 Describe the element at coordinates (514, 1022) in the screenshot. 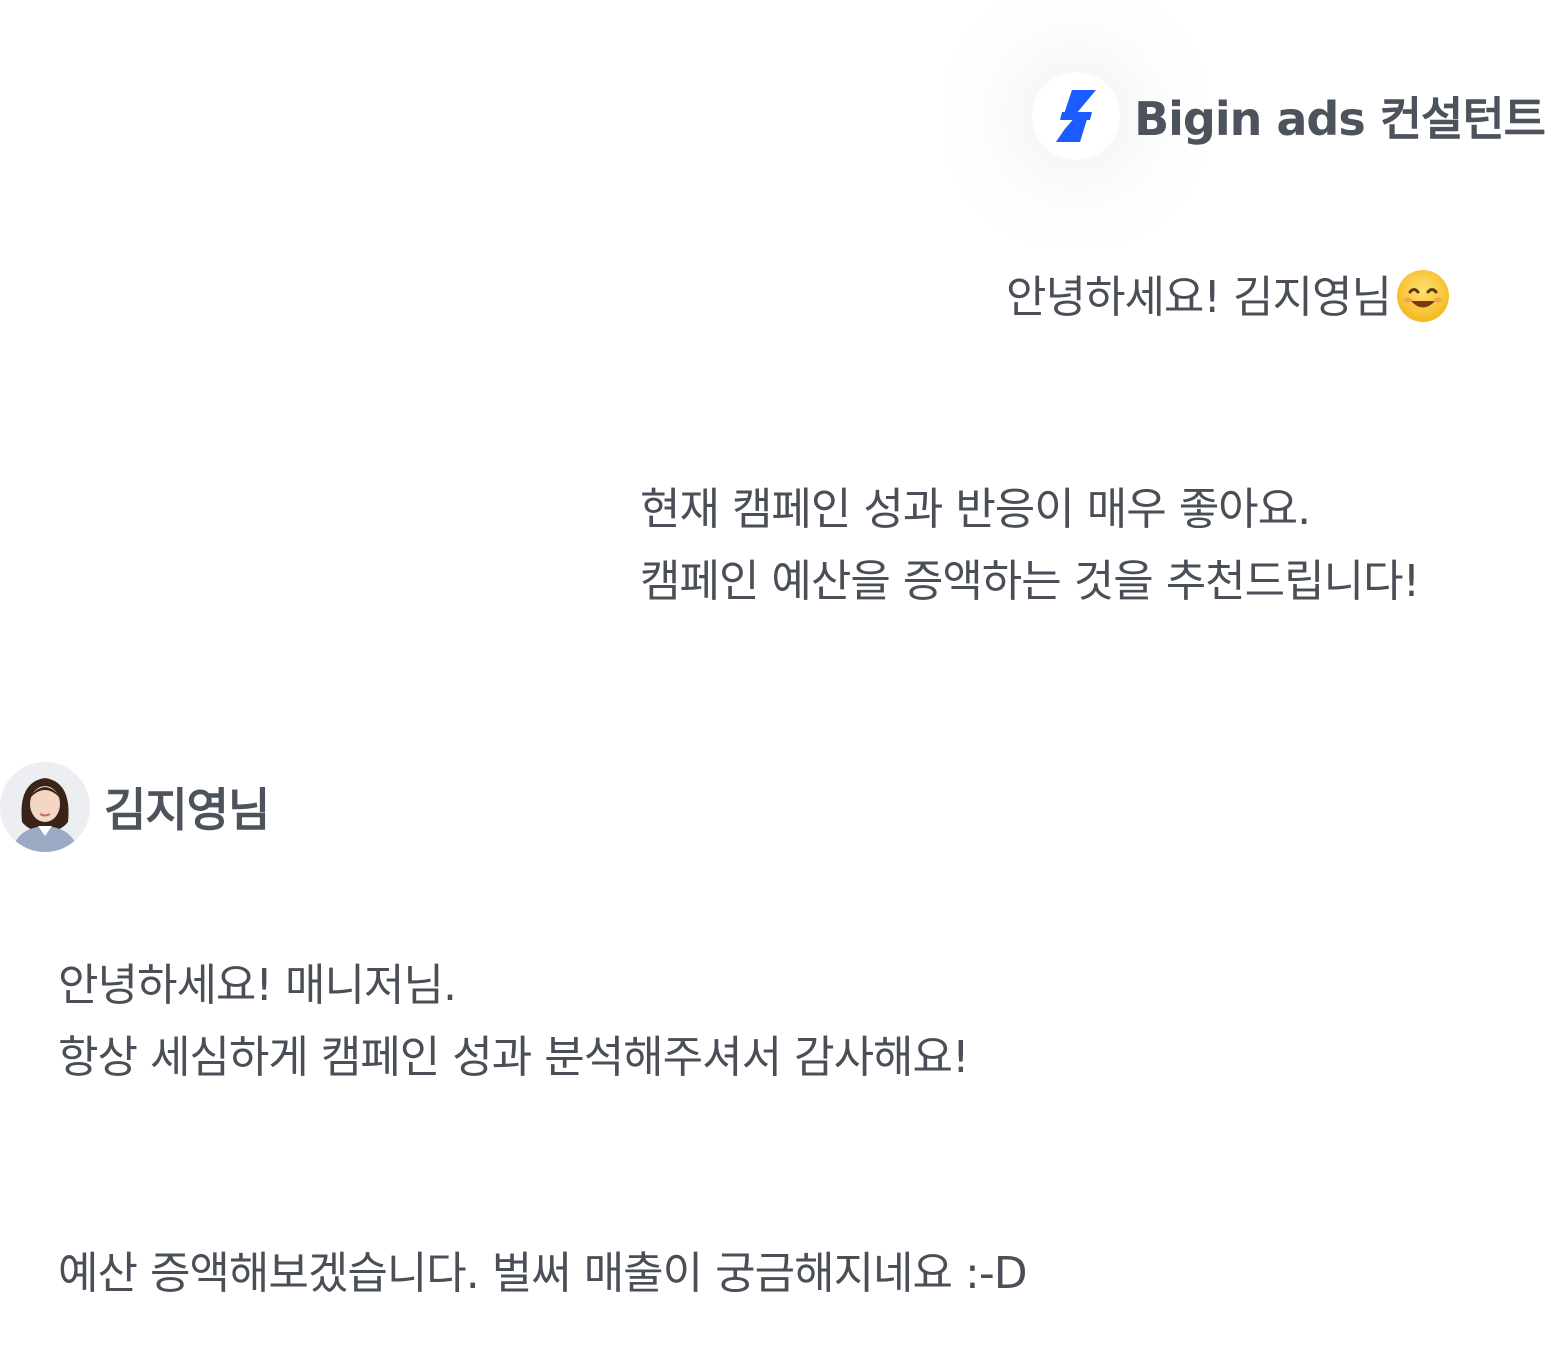

I see `user-message-thanks: 안녕하세요! 매니저님. 항상 세심하게 캠페인 성과 분석해주셔서 감사해요!` at that location.